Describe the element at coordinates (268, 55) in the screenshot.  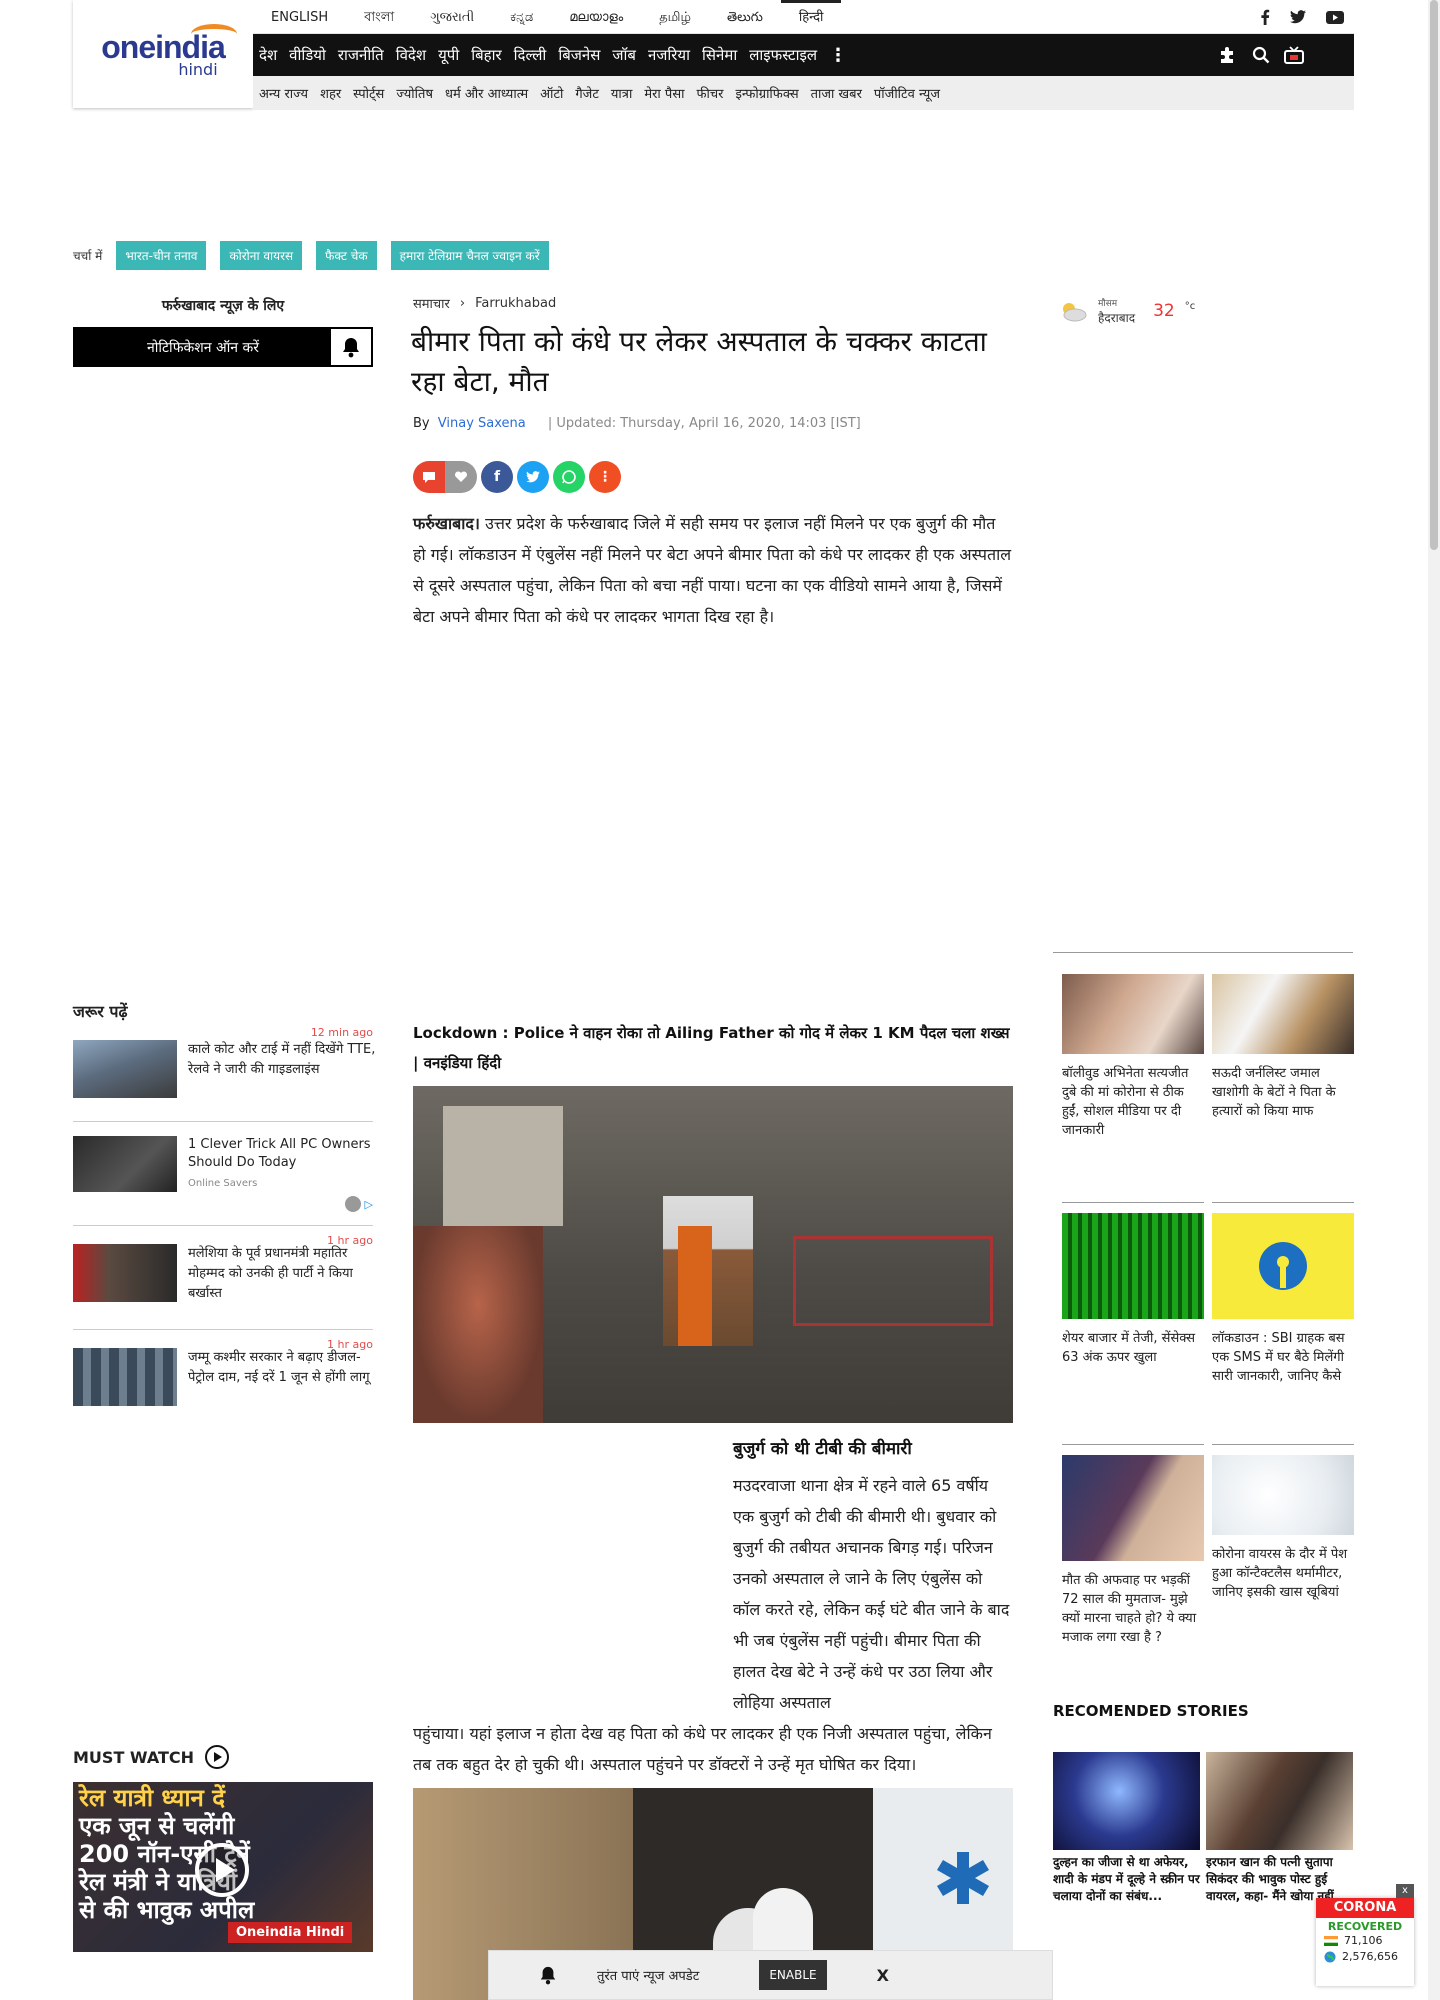
I see `nav-item: देश` at that location.